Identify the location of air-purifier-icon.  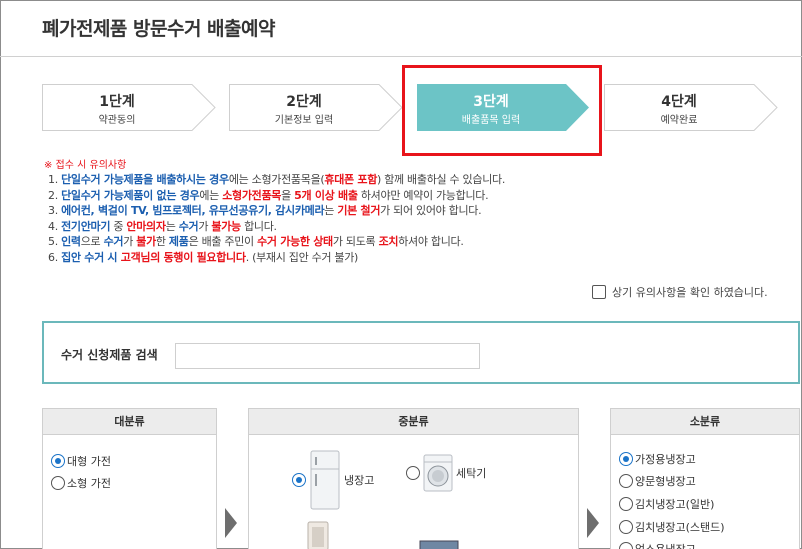
(318, 535).